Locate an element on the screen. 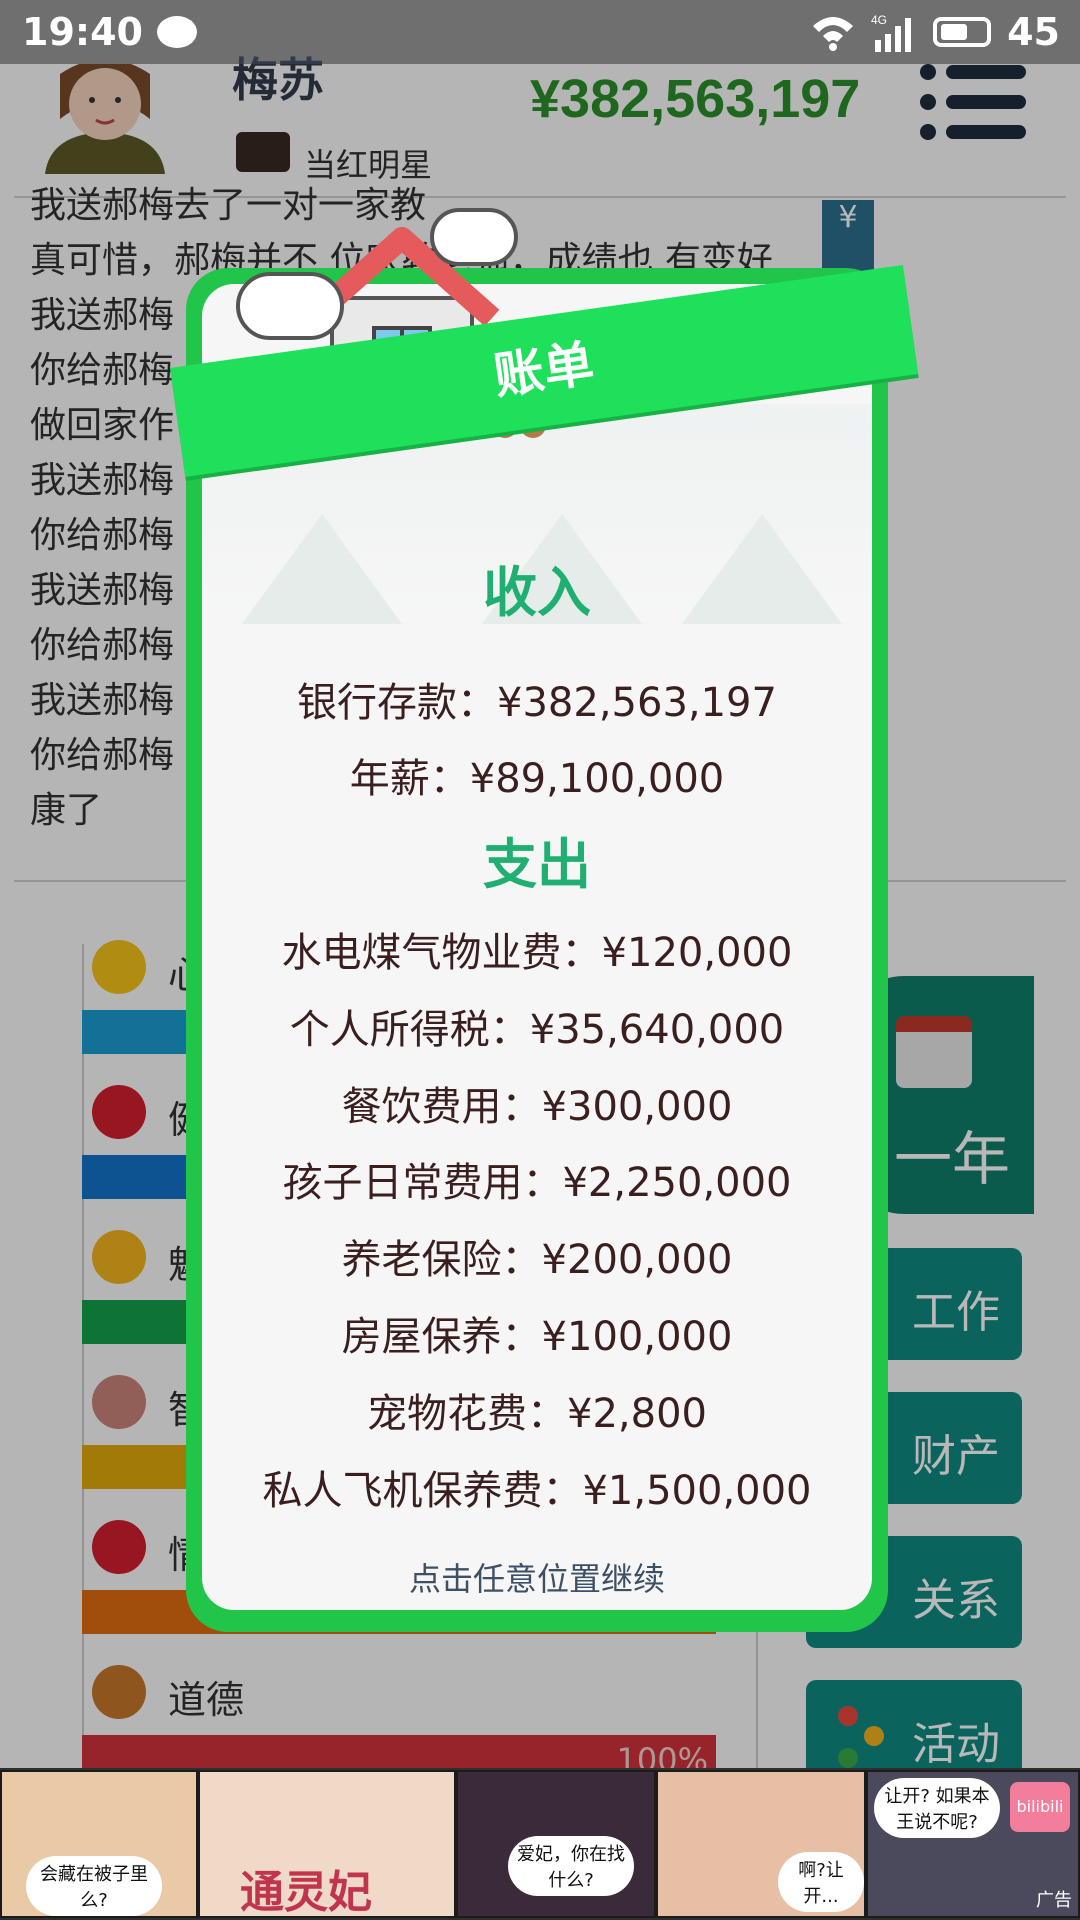 Image resolution: width=1080 pixels, height=1920 pixels. expense-item: 孩子日常费用：¥2,250,000 is located at coordinates (537, 1183).